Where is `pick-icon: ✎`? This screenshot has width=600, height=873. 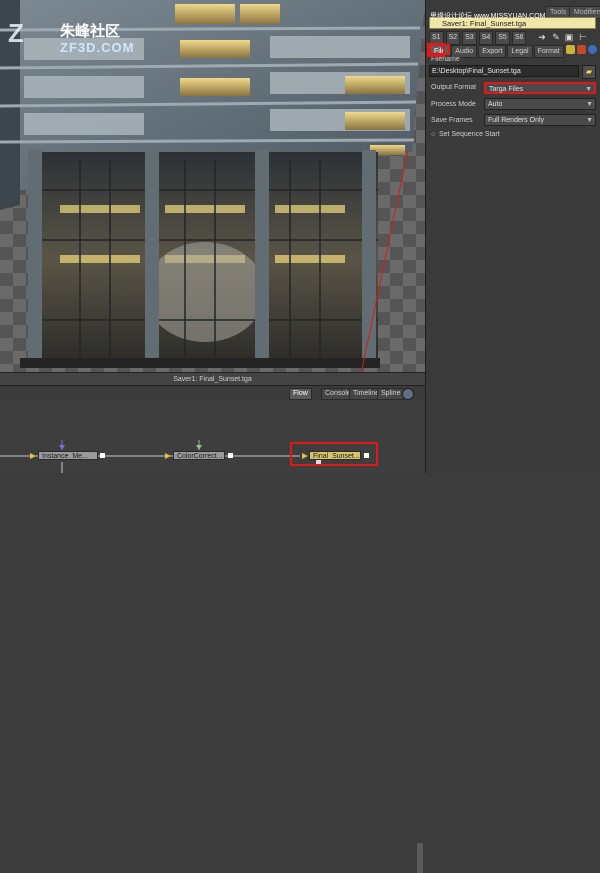 pick-icon: ✎ is located at coordinates (556, 37).